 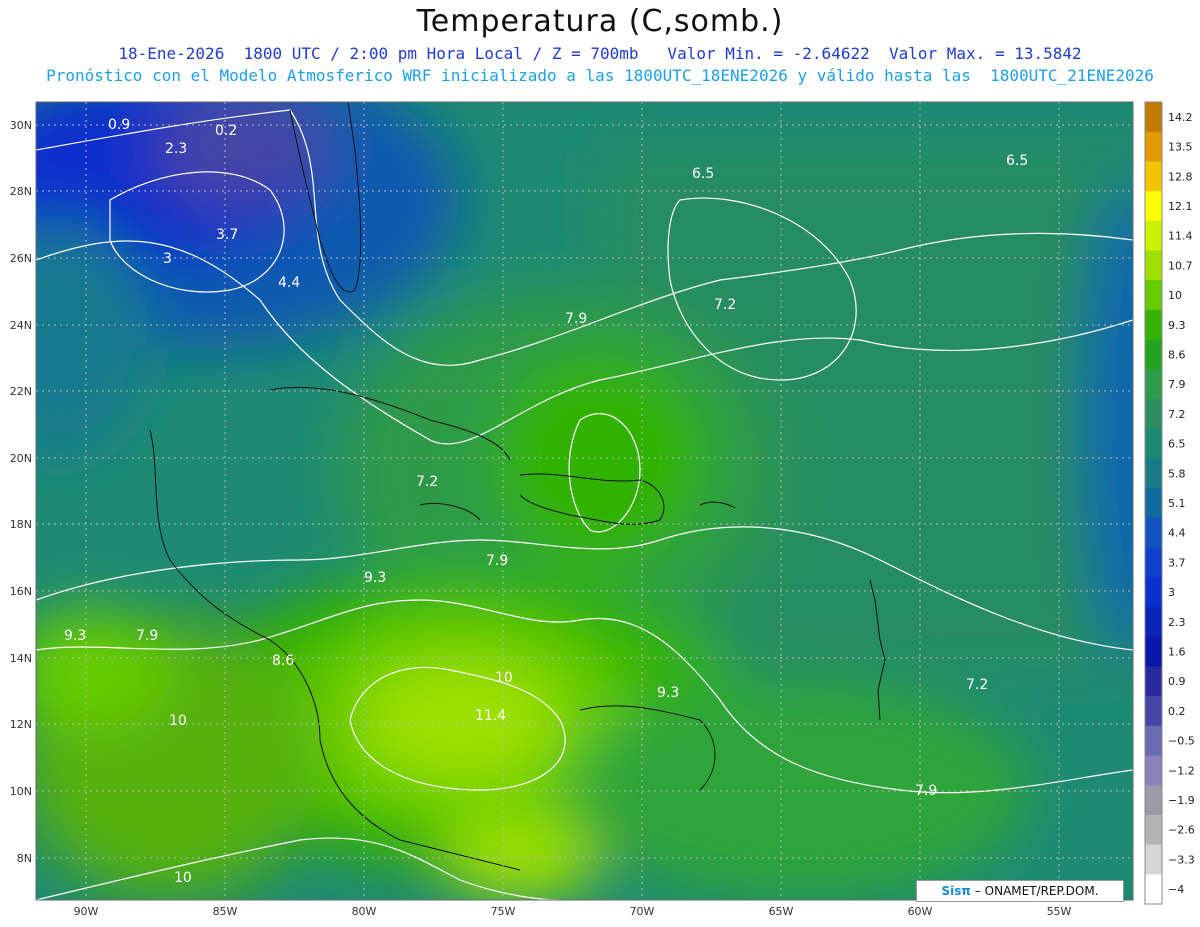 I want to click on colorbar-level-label: 8.6, so click(x=1177, y=354).